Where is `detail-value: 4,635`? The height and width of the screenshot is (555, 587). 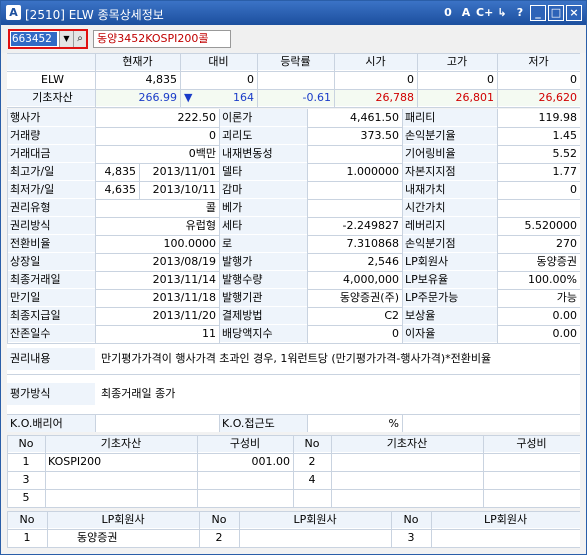
detail-value: 4,635 is located at coordinates (120, 189).